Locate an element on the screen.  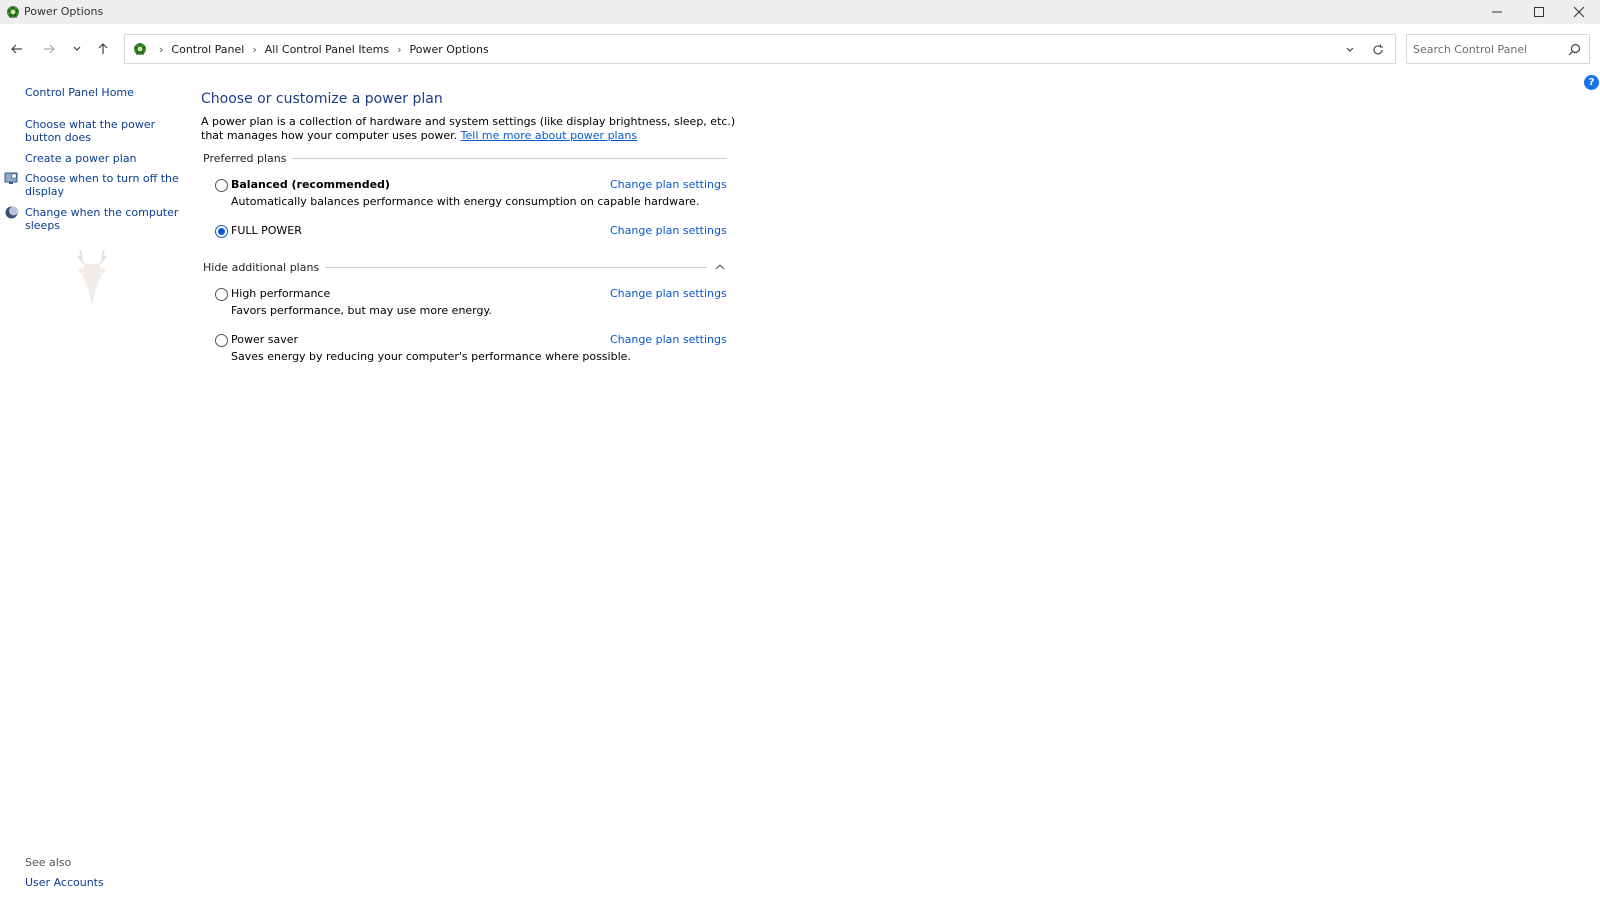
plan-power-saver-radio is located at coordinates (221, 340).